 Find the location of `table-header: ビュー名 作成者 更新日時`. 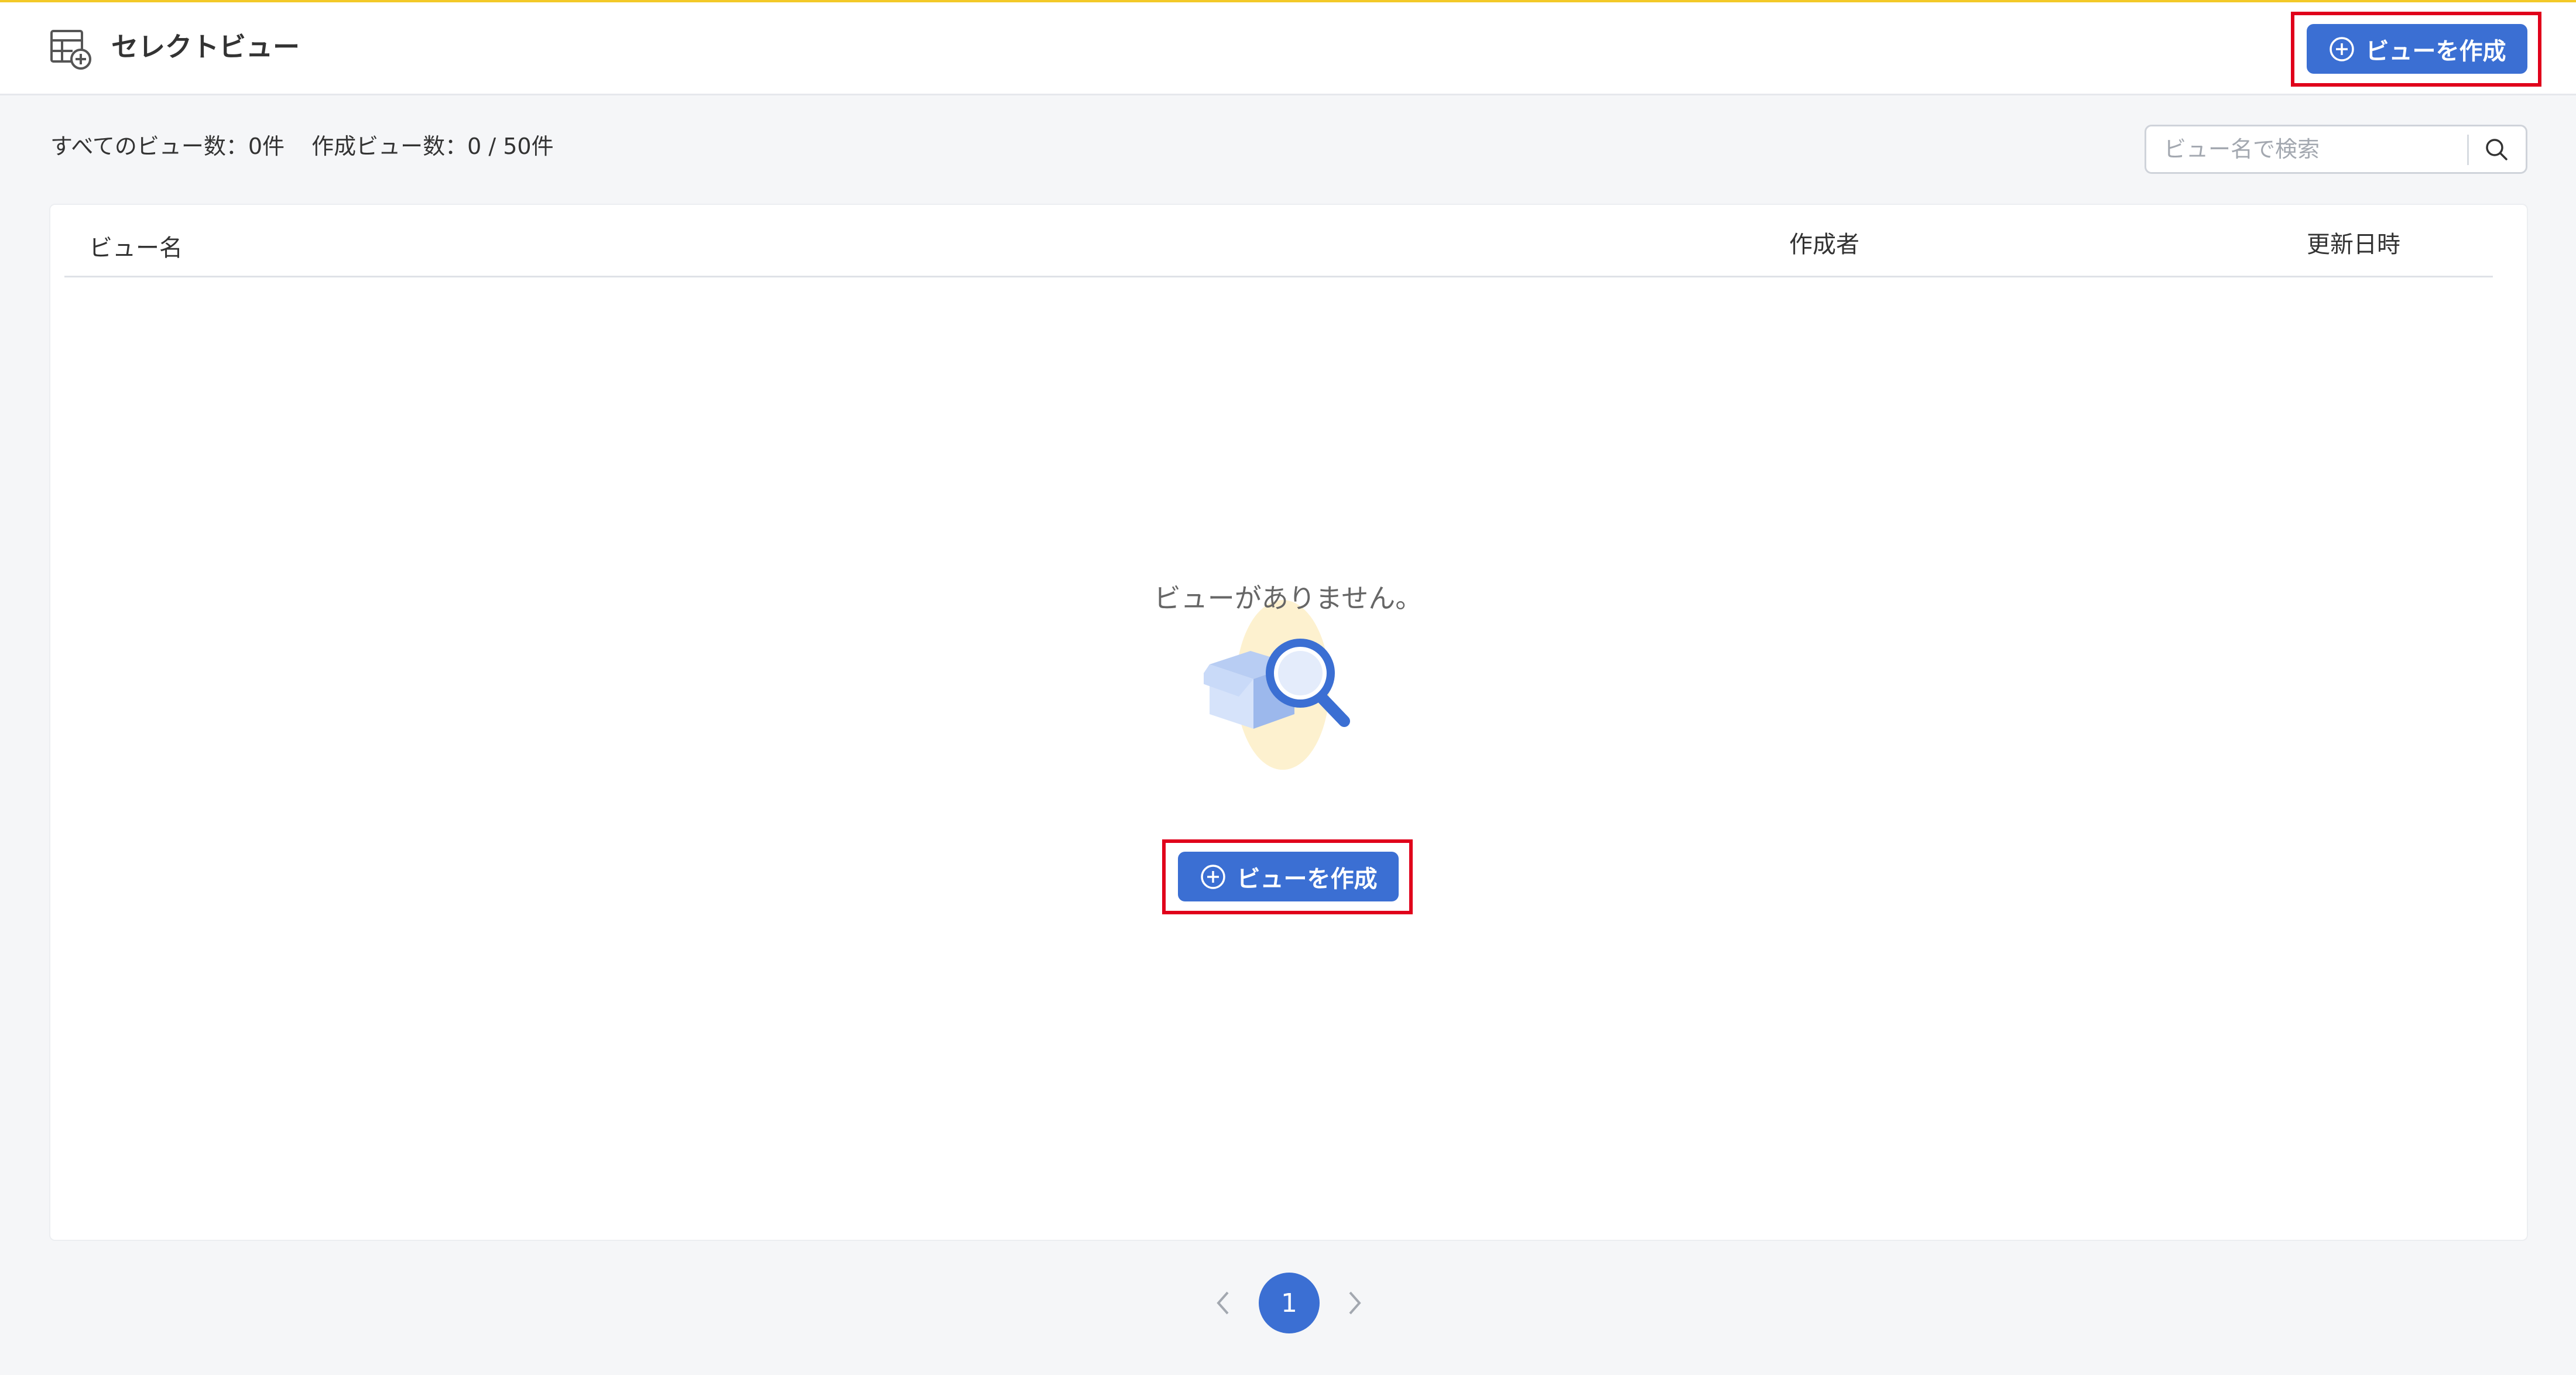

table-header: ビュー名 作成者 更新日時 is located at coordinates (1278, 241).